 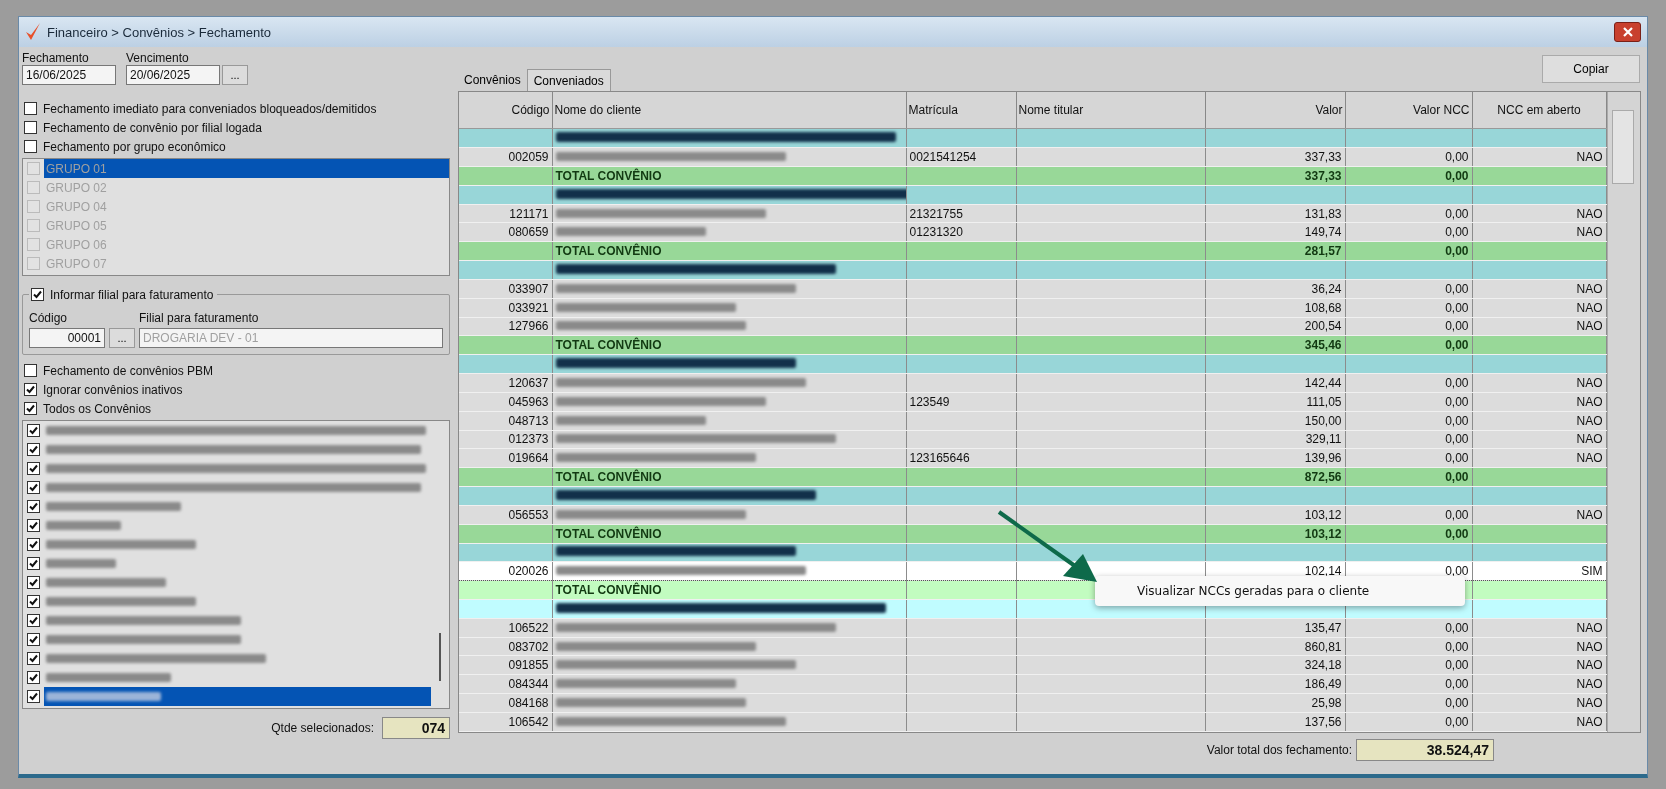 What do you see at coordinates (1032, 684) in the screenshot?
I see `table-row: 084344 186,49 0,00 NAO` at bounding box center [1032, 684].